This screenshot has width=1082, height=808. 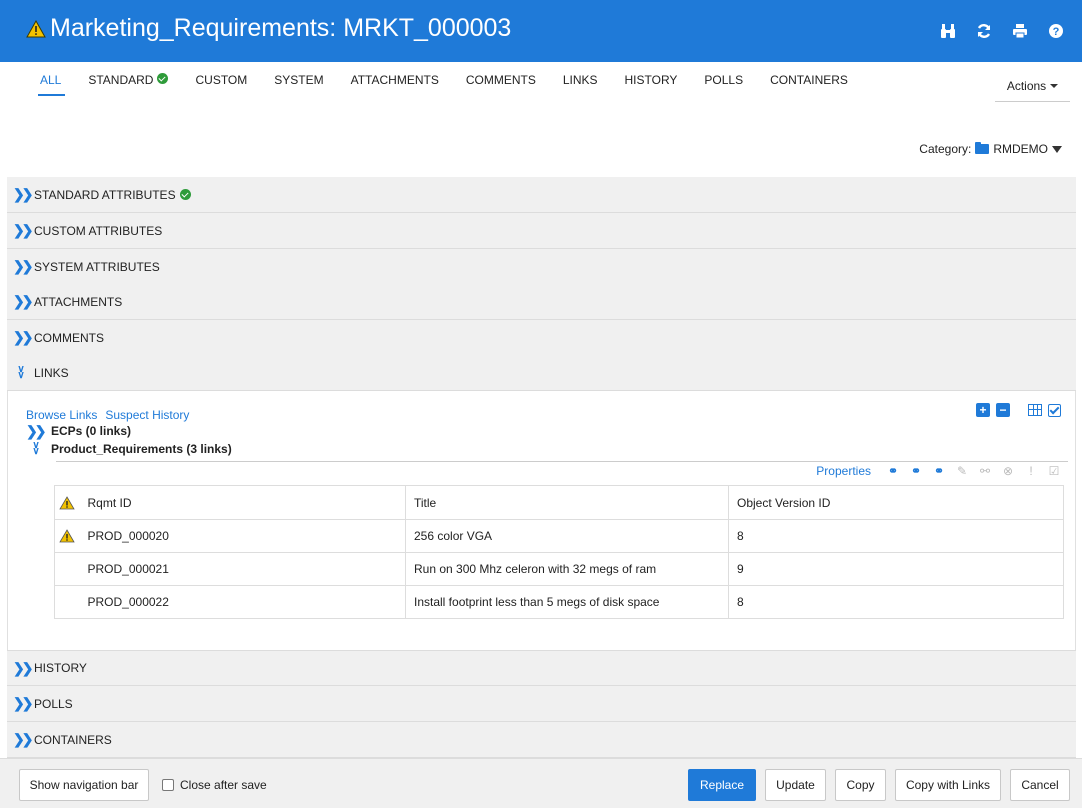 What do you see at coordinates (51, 87) in the screenshot?
I see `tab-all: ALL` at bounding box center [51, 87].